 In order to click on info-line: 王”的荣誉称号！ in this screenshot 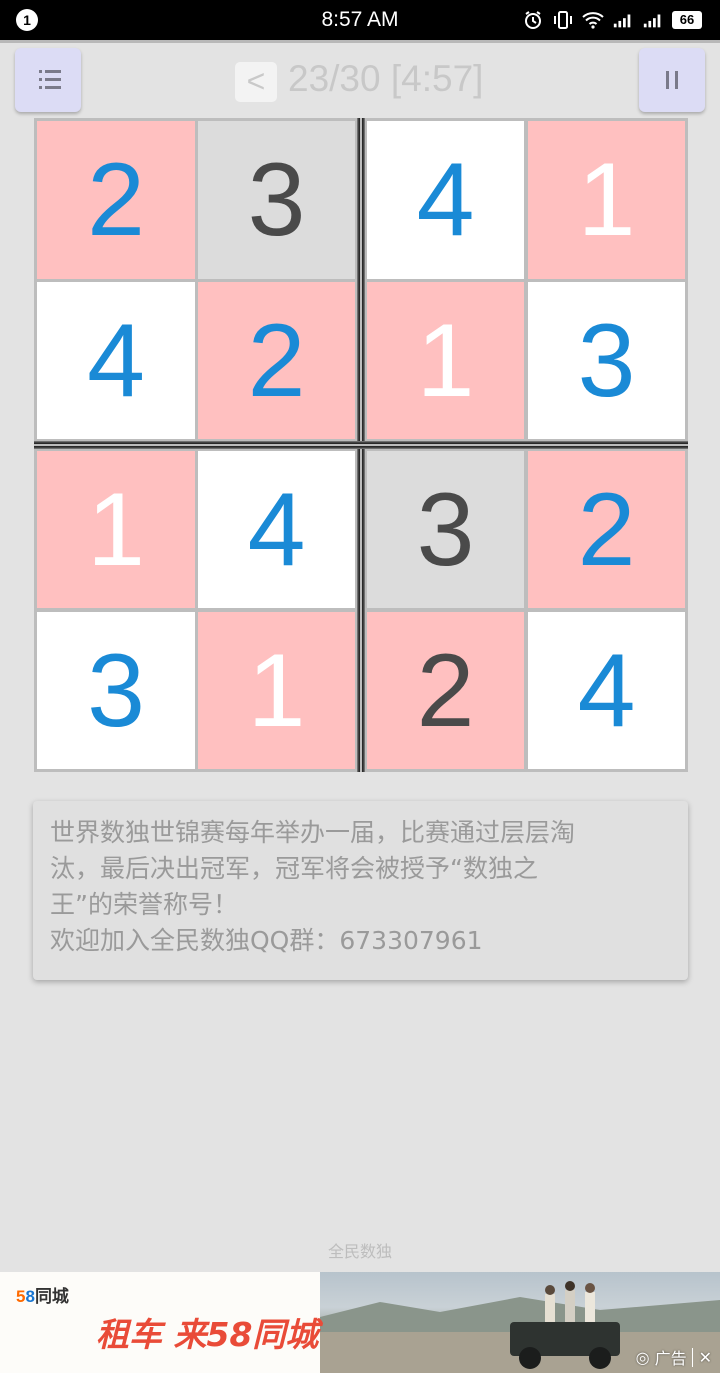, I will do `click(144, 904)`.